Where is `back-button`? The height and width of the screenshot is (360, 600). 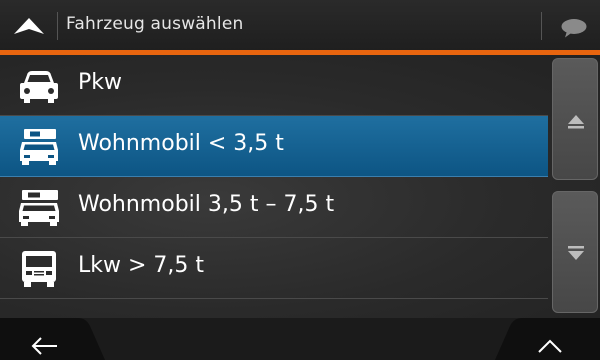 back-button is located at coordinates (52, 339).